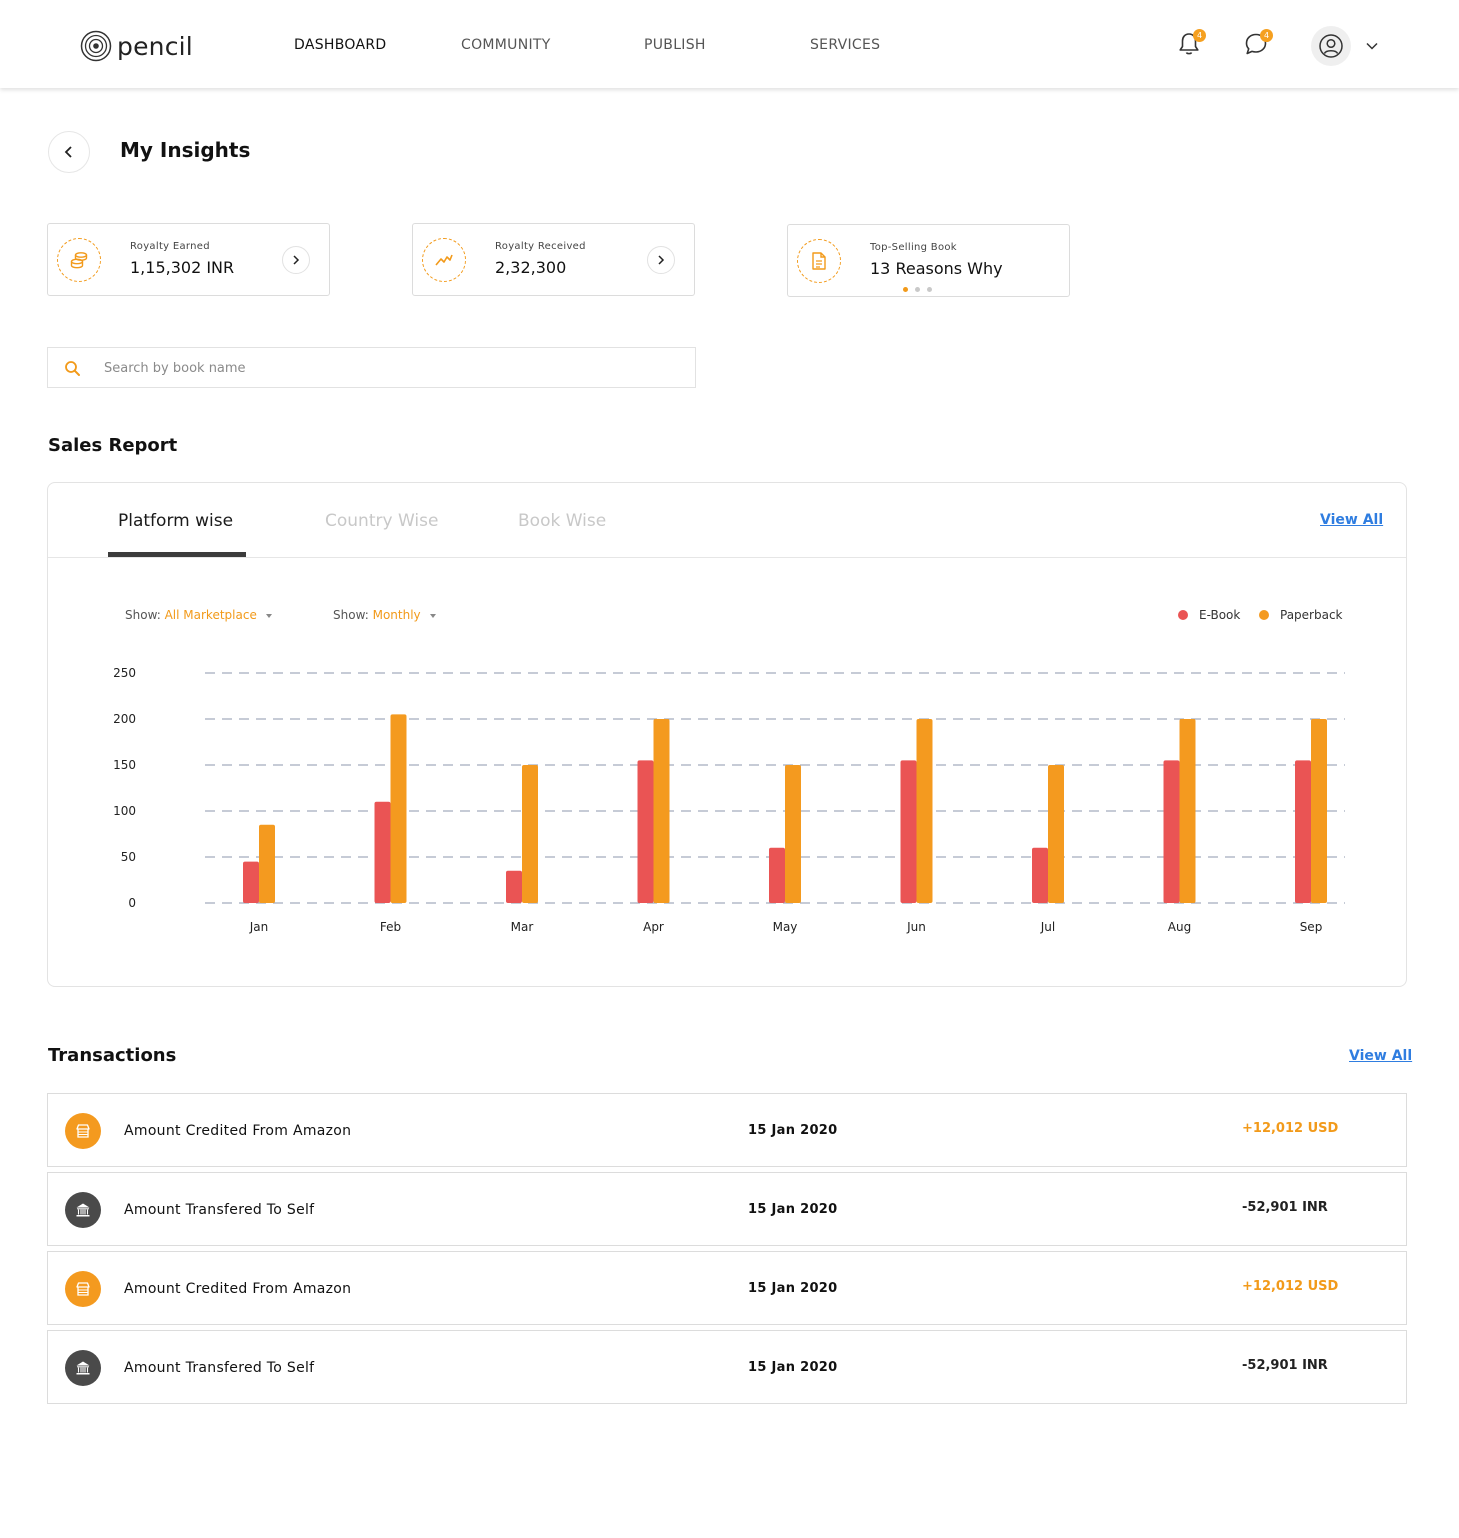 Image resolution: width=1459 pixels, height=1538 pixels. What do you see at coordinates (1257, 44) in the screenshot?
I see `messages-button: 4` at bounding box center [1257, 44].